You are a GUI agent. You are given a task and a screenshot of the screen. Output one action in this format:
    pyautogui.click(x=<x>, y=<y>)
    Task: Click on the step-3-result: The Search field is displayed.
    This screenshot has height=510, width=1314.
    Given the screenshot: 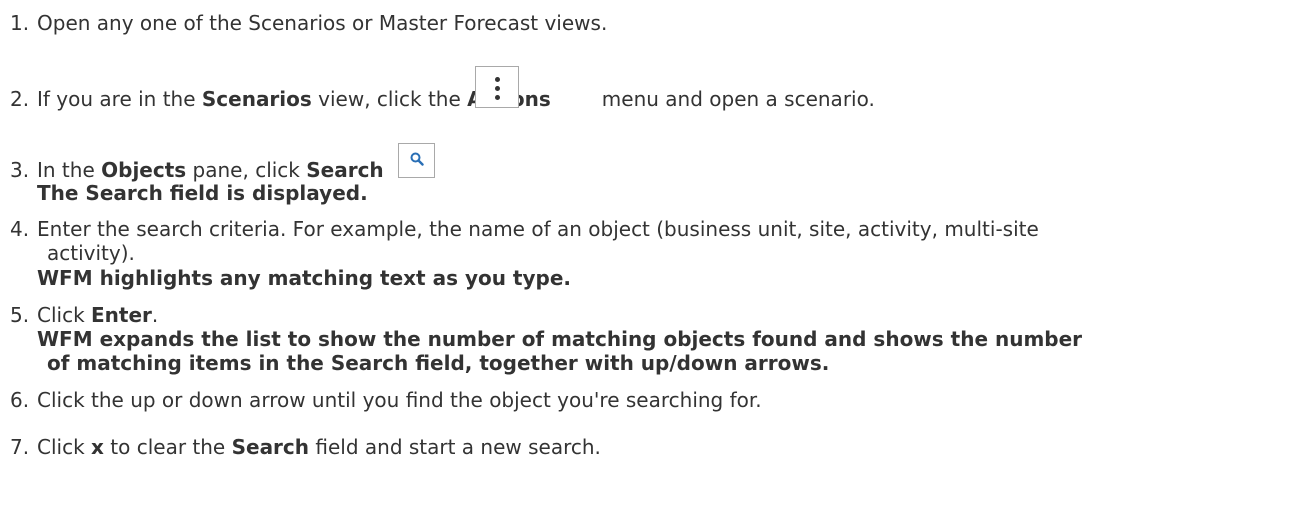 What is the action you would take?
    pyautogui.click(x=202, y=193)
    